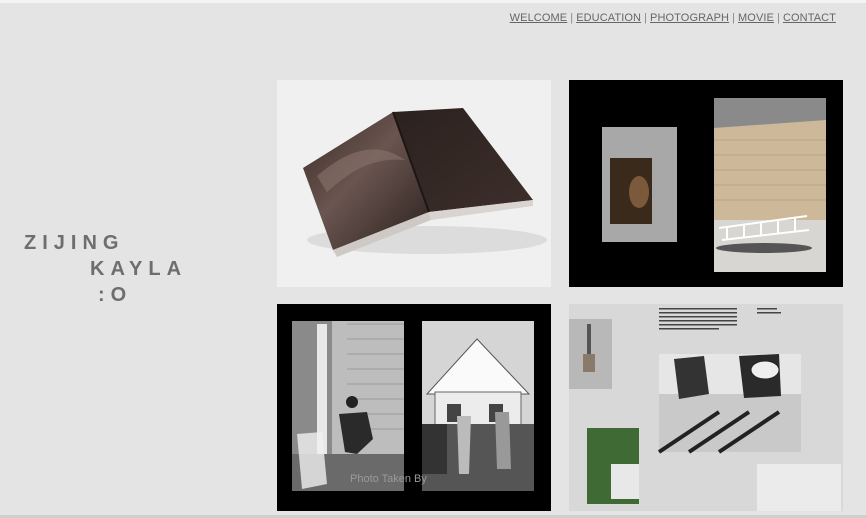 The width and height of the screenshot is (866, 518). I want to click on gallery-tile-window-ladder, so click(706, 183).